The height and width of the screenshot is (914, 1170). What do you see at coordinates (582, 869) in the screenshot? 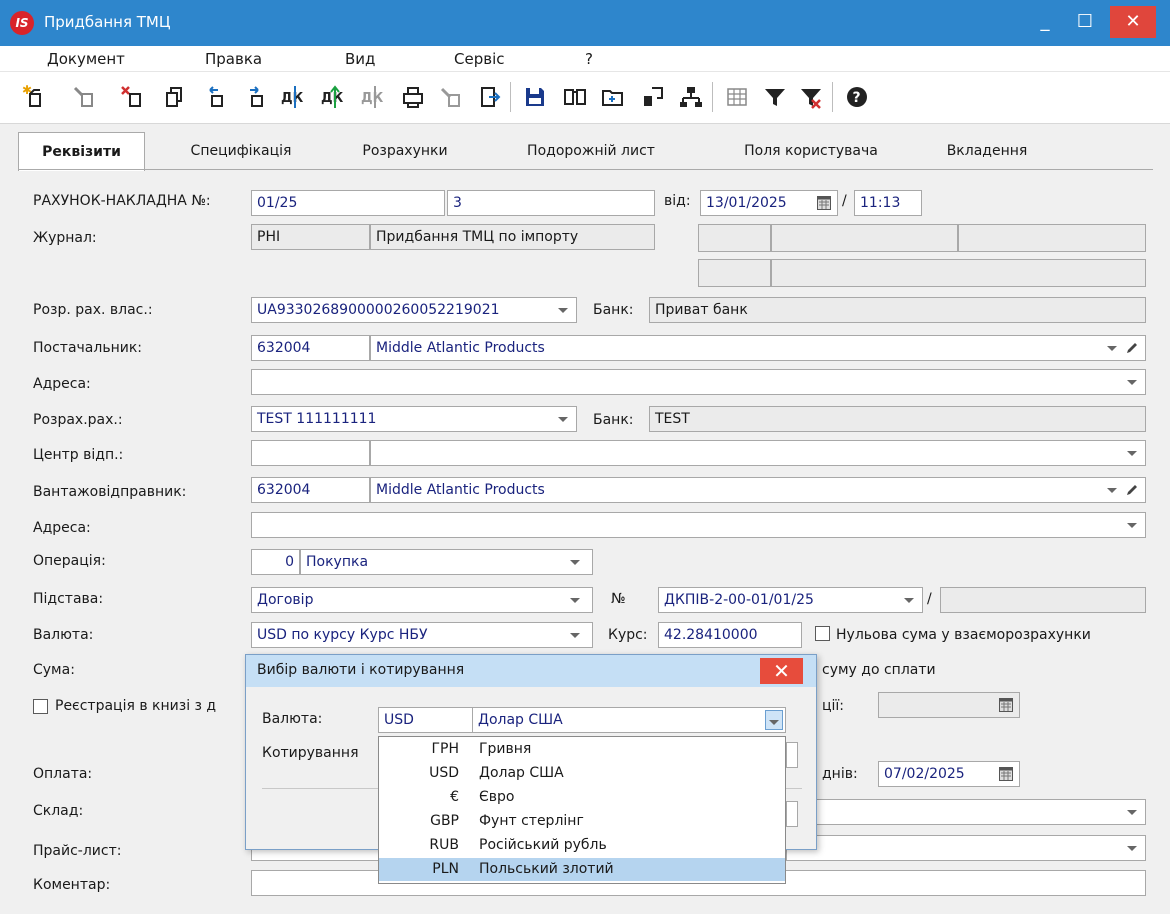
I see `list-item-pln: PLN Польський злотий` at bounding box center [582, 869].